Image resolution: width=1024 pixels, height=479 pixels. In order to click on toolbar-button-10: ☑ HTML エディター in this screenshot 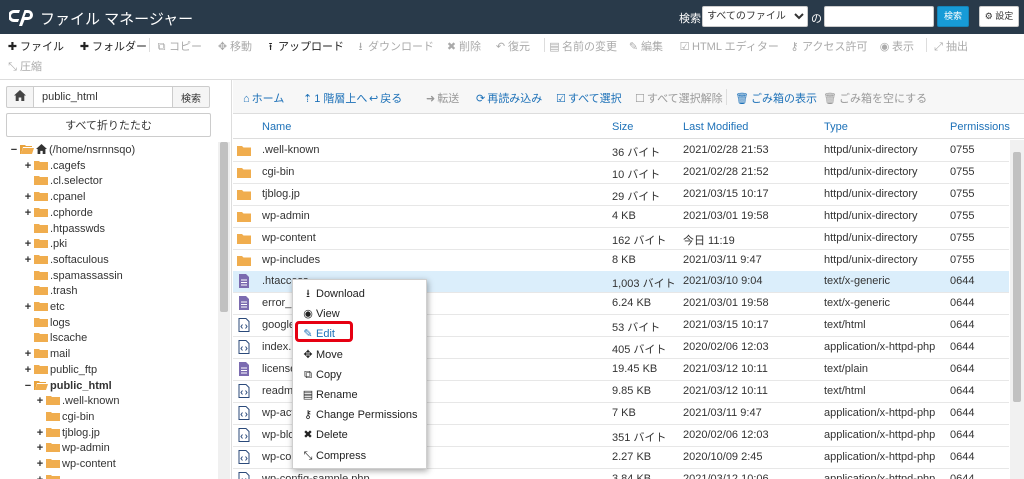, I will do `click(729, 46)`.